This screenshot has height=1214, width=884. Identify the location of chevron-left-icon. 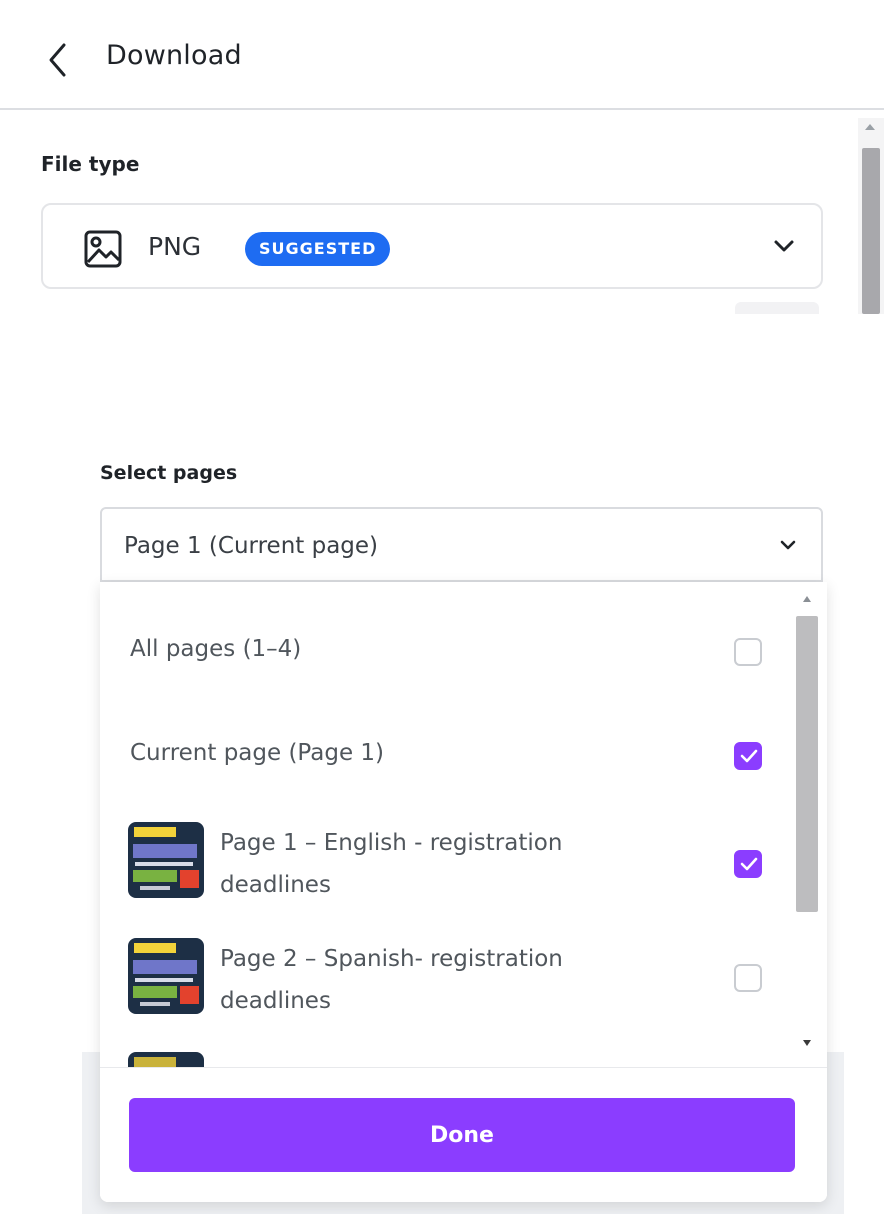
(57, 60).